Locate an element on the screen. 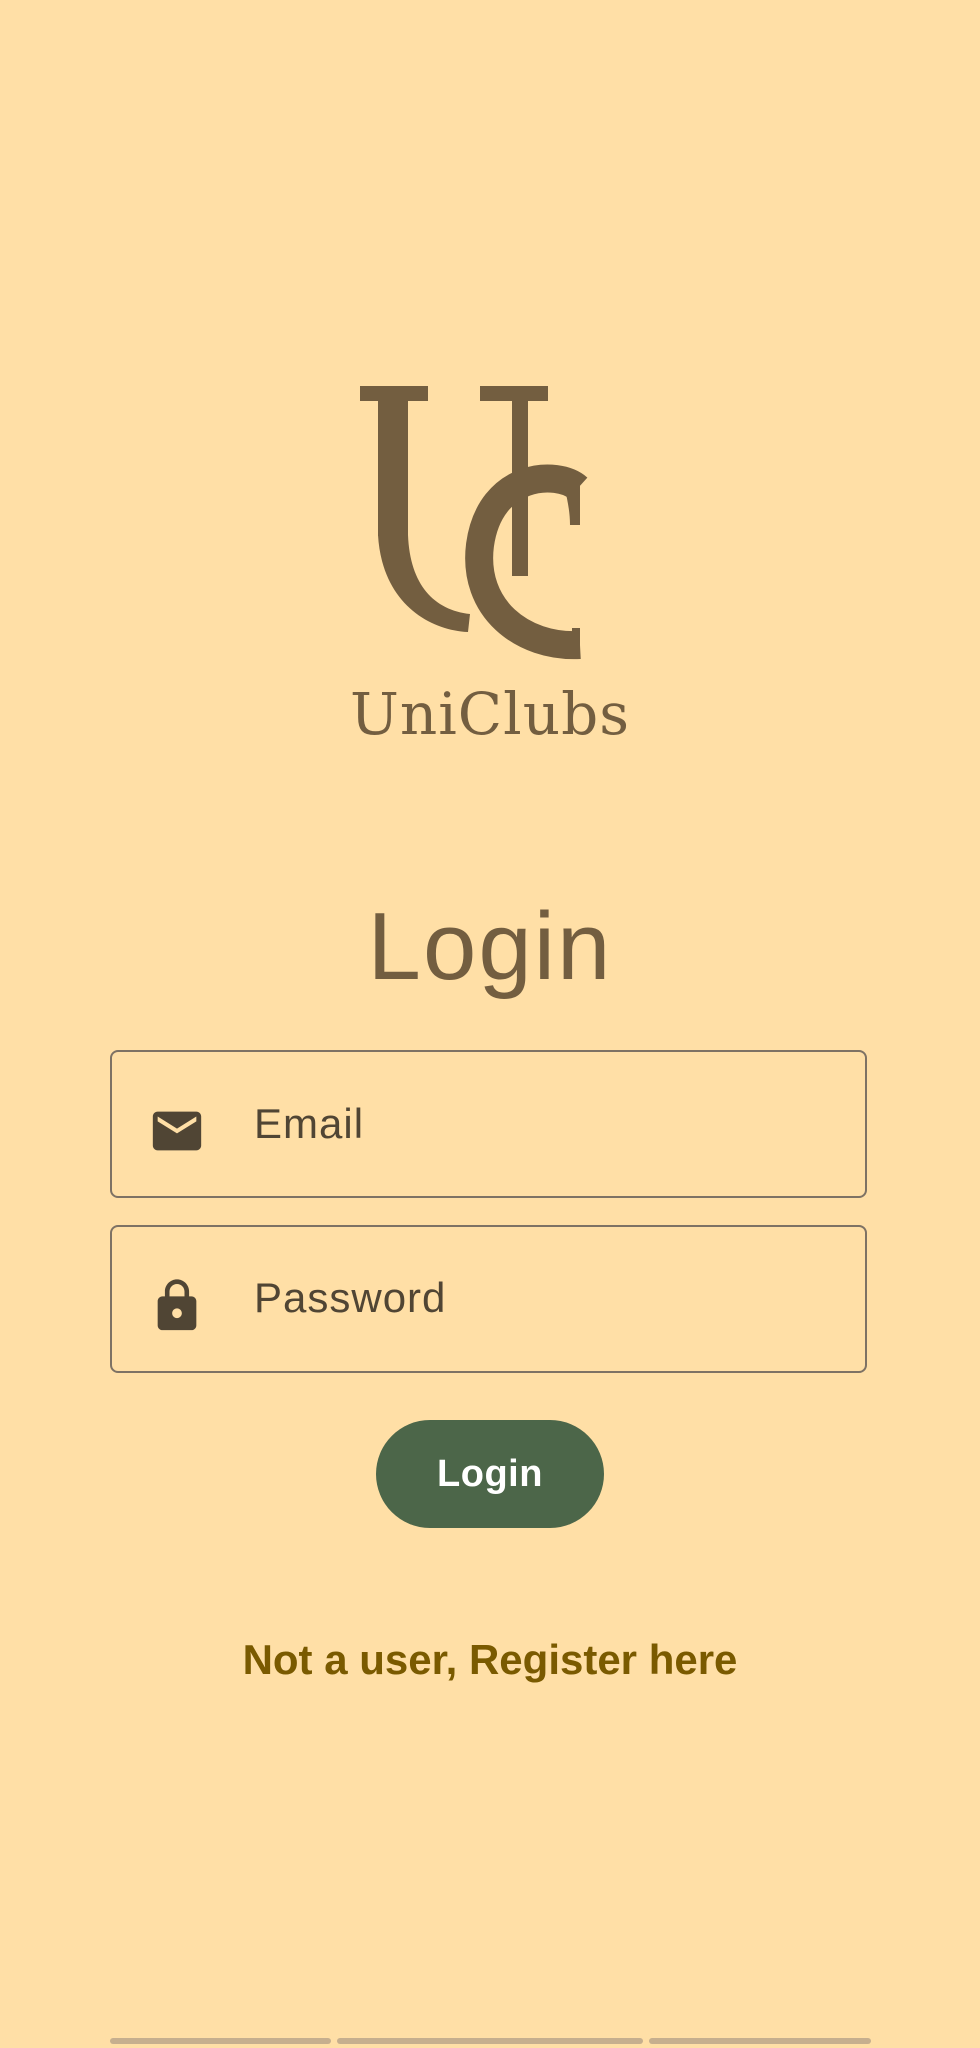 This screenshot has width=980, height=2048. bottom-divider-left is located at coordinates (220, 2041).